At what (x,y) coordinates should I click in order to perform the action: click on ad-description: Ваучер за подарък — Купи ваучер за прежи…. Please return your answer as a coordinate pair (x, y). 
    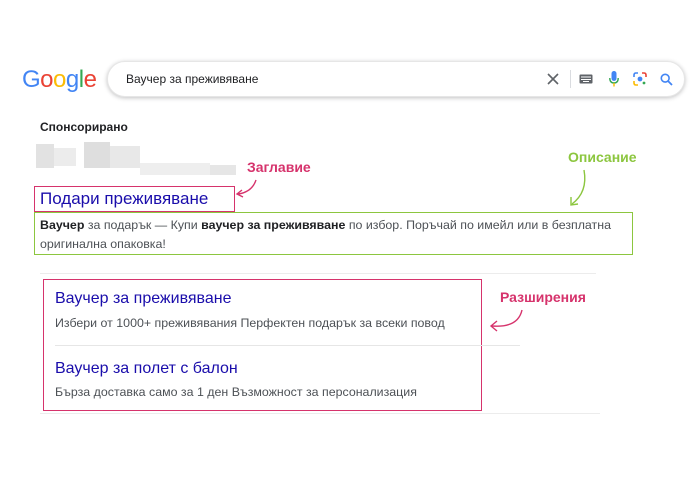
    Looking at the image, I should click on (334, 235).